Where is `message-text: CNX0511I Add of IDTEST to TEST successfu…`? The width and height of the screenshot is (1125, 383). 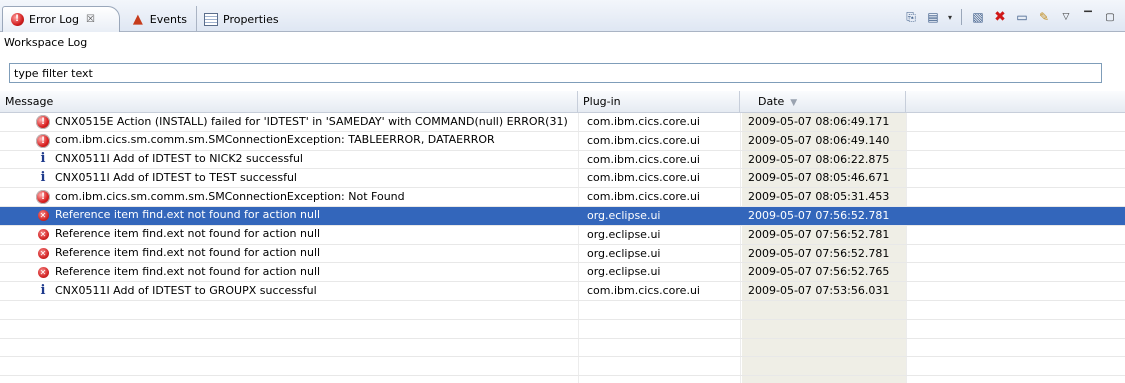 message-text: CNX0511I Add of IDTEST to TEST successfu… is located at coordinates (176, 177).